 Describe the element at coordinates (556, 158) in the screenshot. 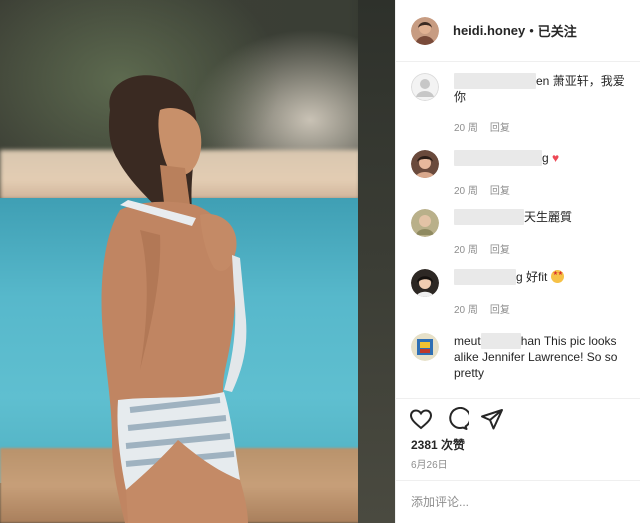

I see `red-heart-icon: ♥` at that location.